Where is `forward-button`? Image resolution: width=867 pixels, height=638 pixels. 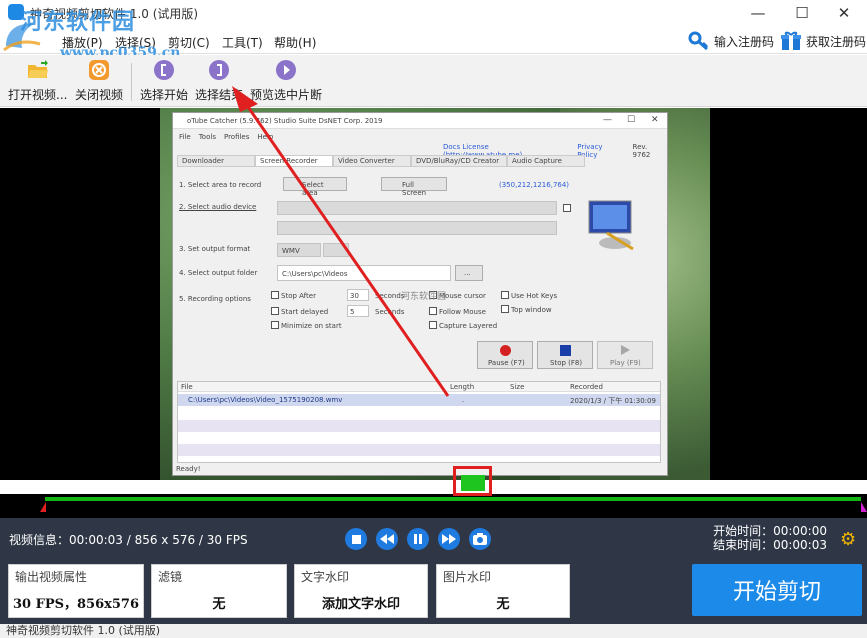
forward-button is located at coordinates (449, 539).